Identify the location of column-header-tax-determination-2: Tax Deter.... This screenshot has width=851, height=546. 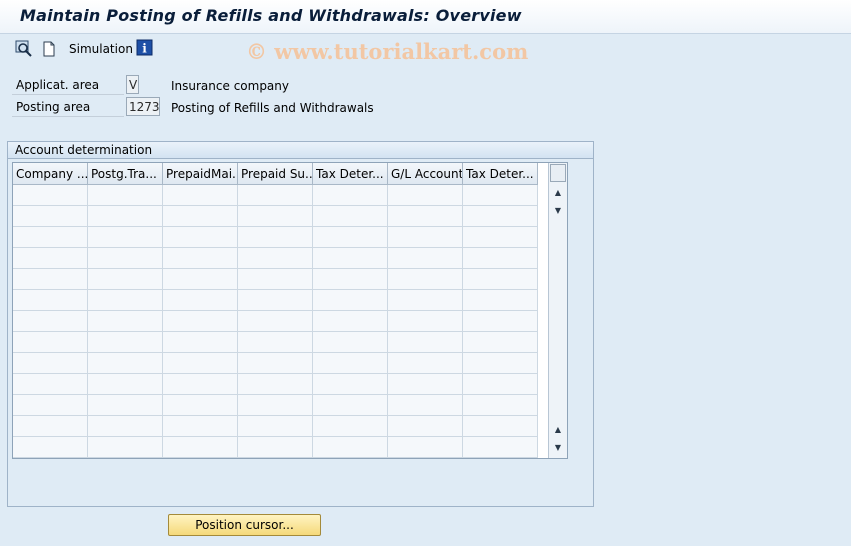
(500, 174).